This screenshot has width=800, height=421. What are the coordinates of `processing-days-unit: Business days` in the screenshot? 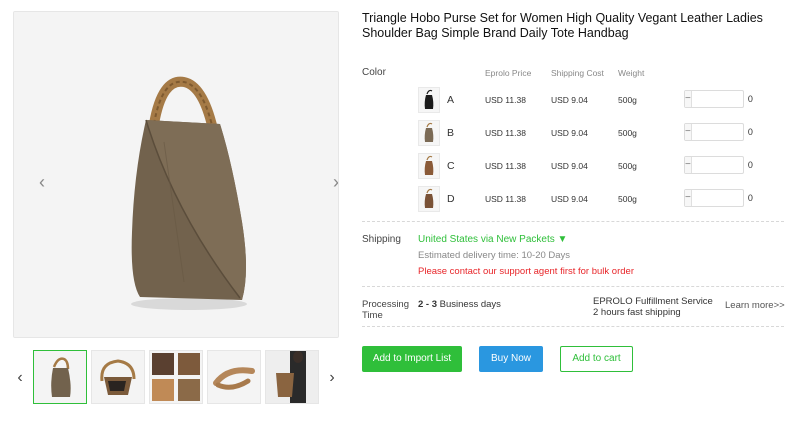 It's located at (469, 304).